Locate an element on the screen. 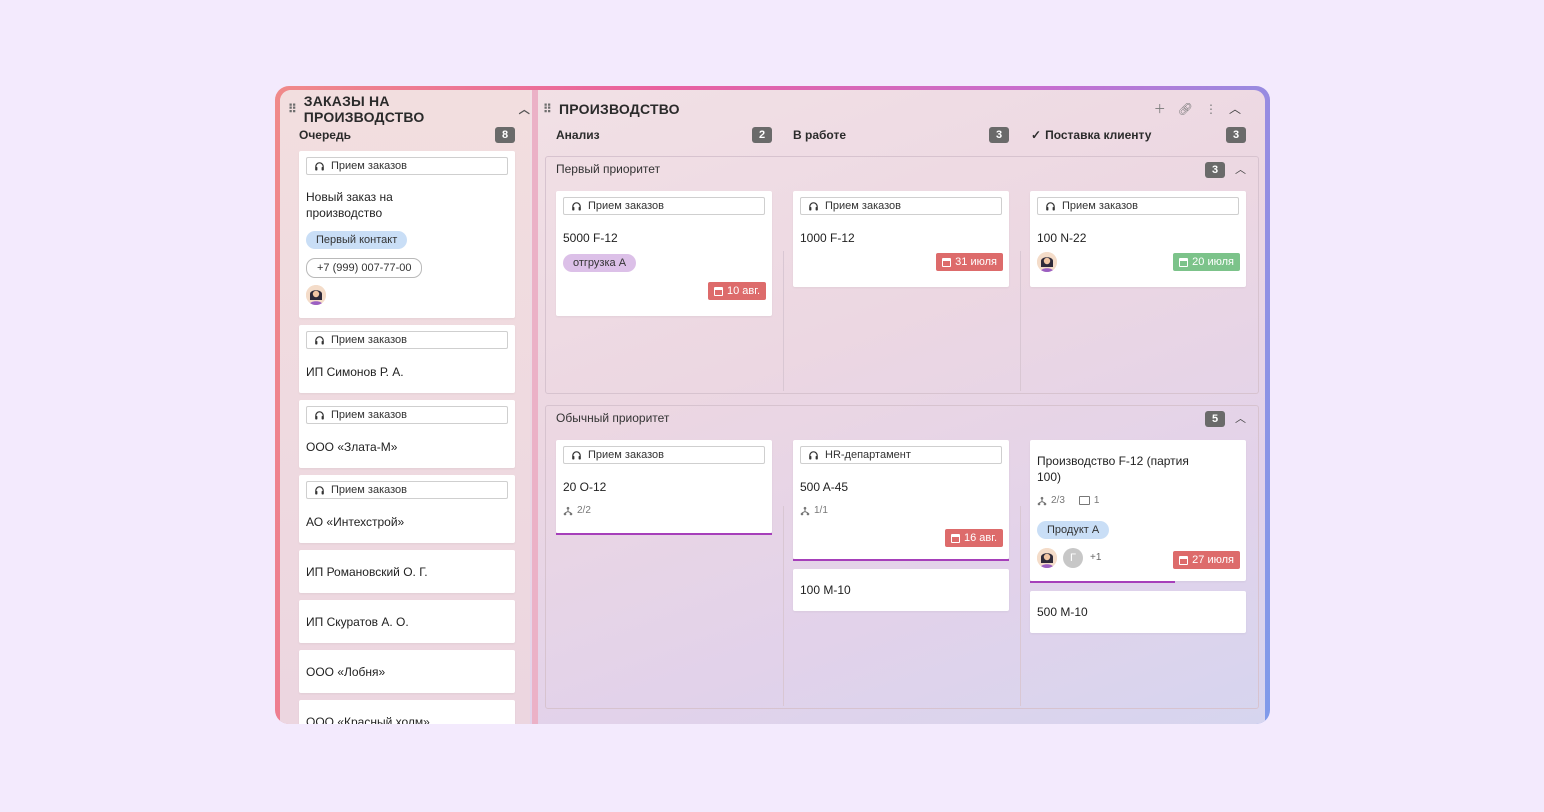 Image resolution: width=1544 pixels, height=812 pixels. due-date: 20 июля is located at coordinates (1213, 262).